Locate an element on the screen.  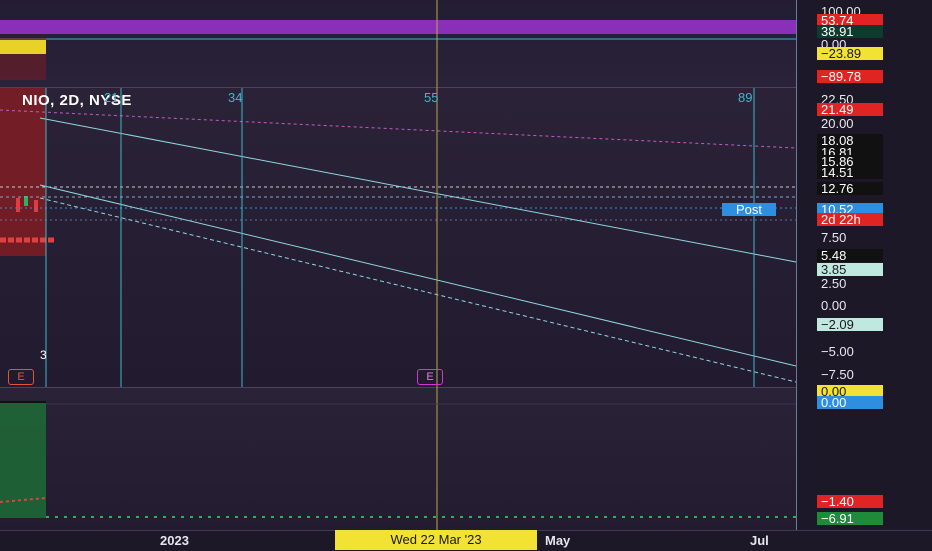
axis-tick: −5.00 is located at coordinates (837, 351).